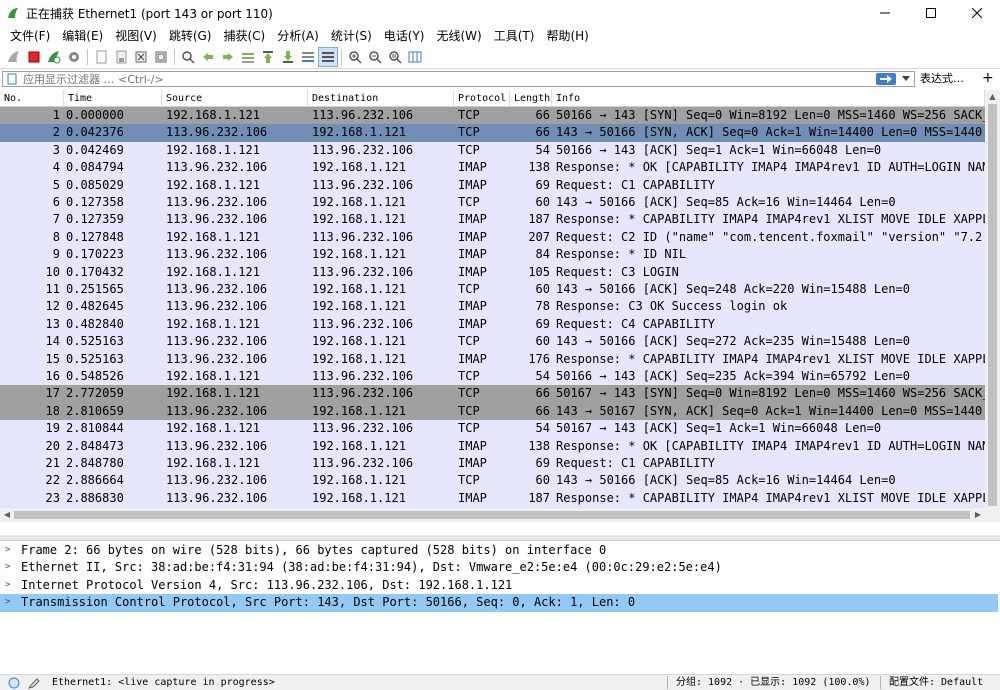 The image size is (1000, 690). I want to click on filter-bookmark-button, so click(12, 79).